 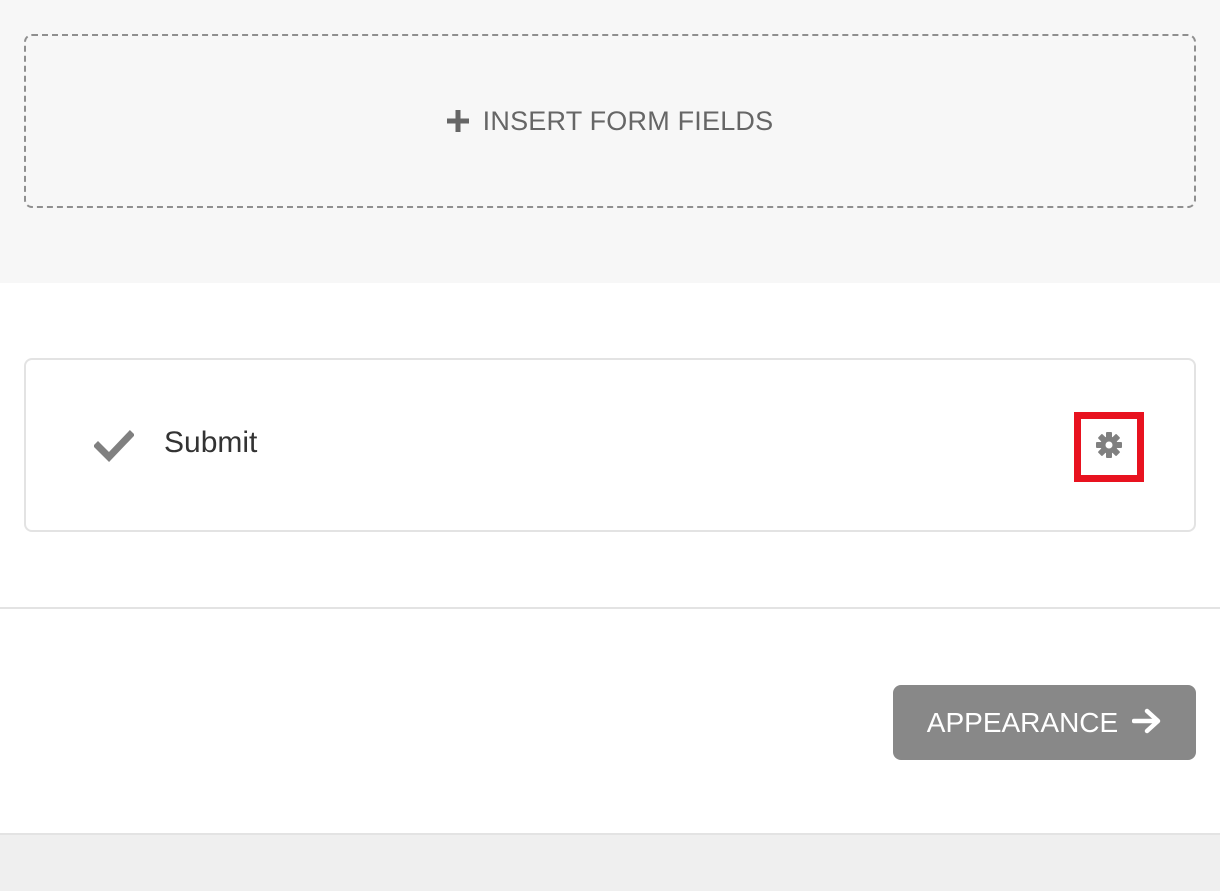 What do you see at coordinates (211, 442) in the screenshot?
I see `submit-field-label: Submit` at bounding box center [211, 442].